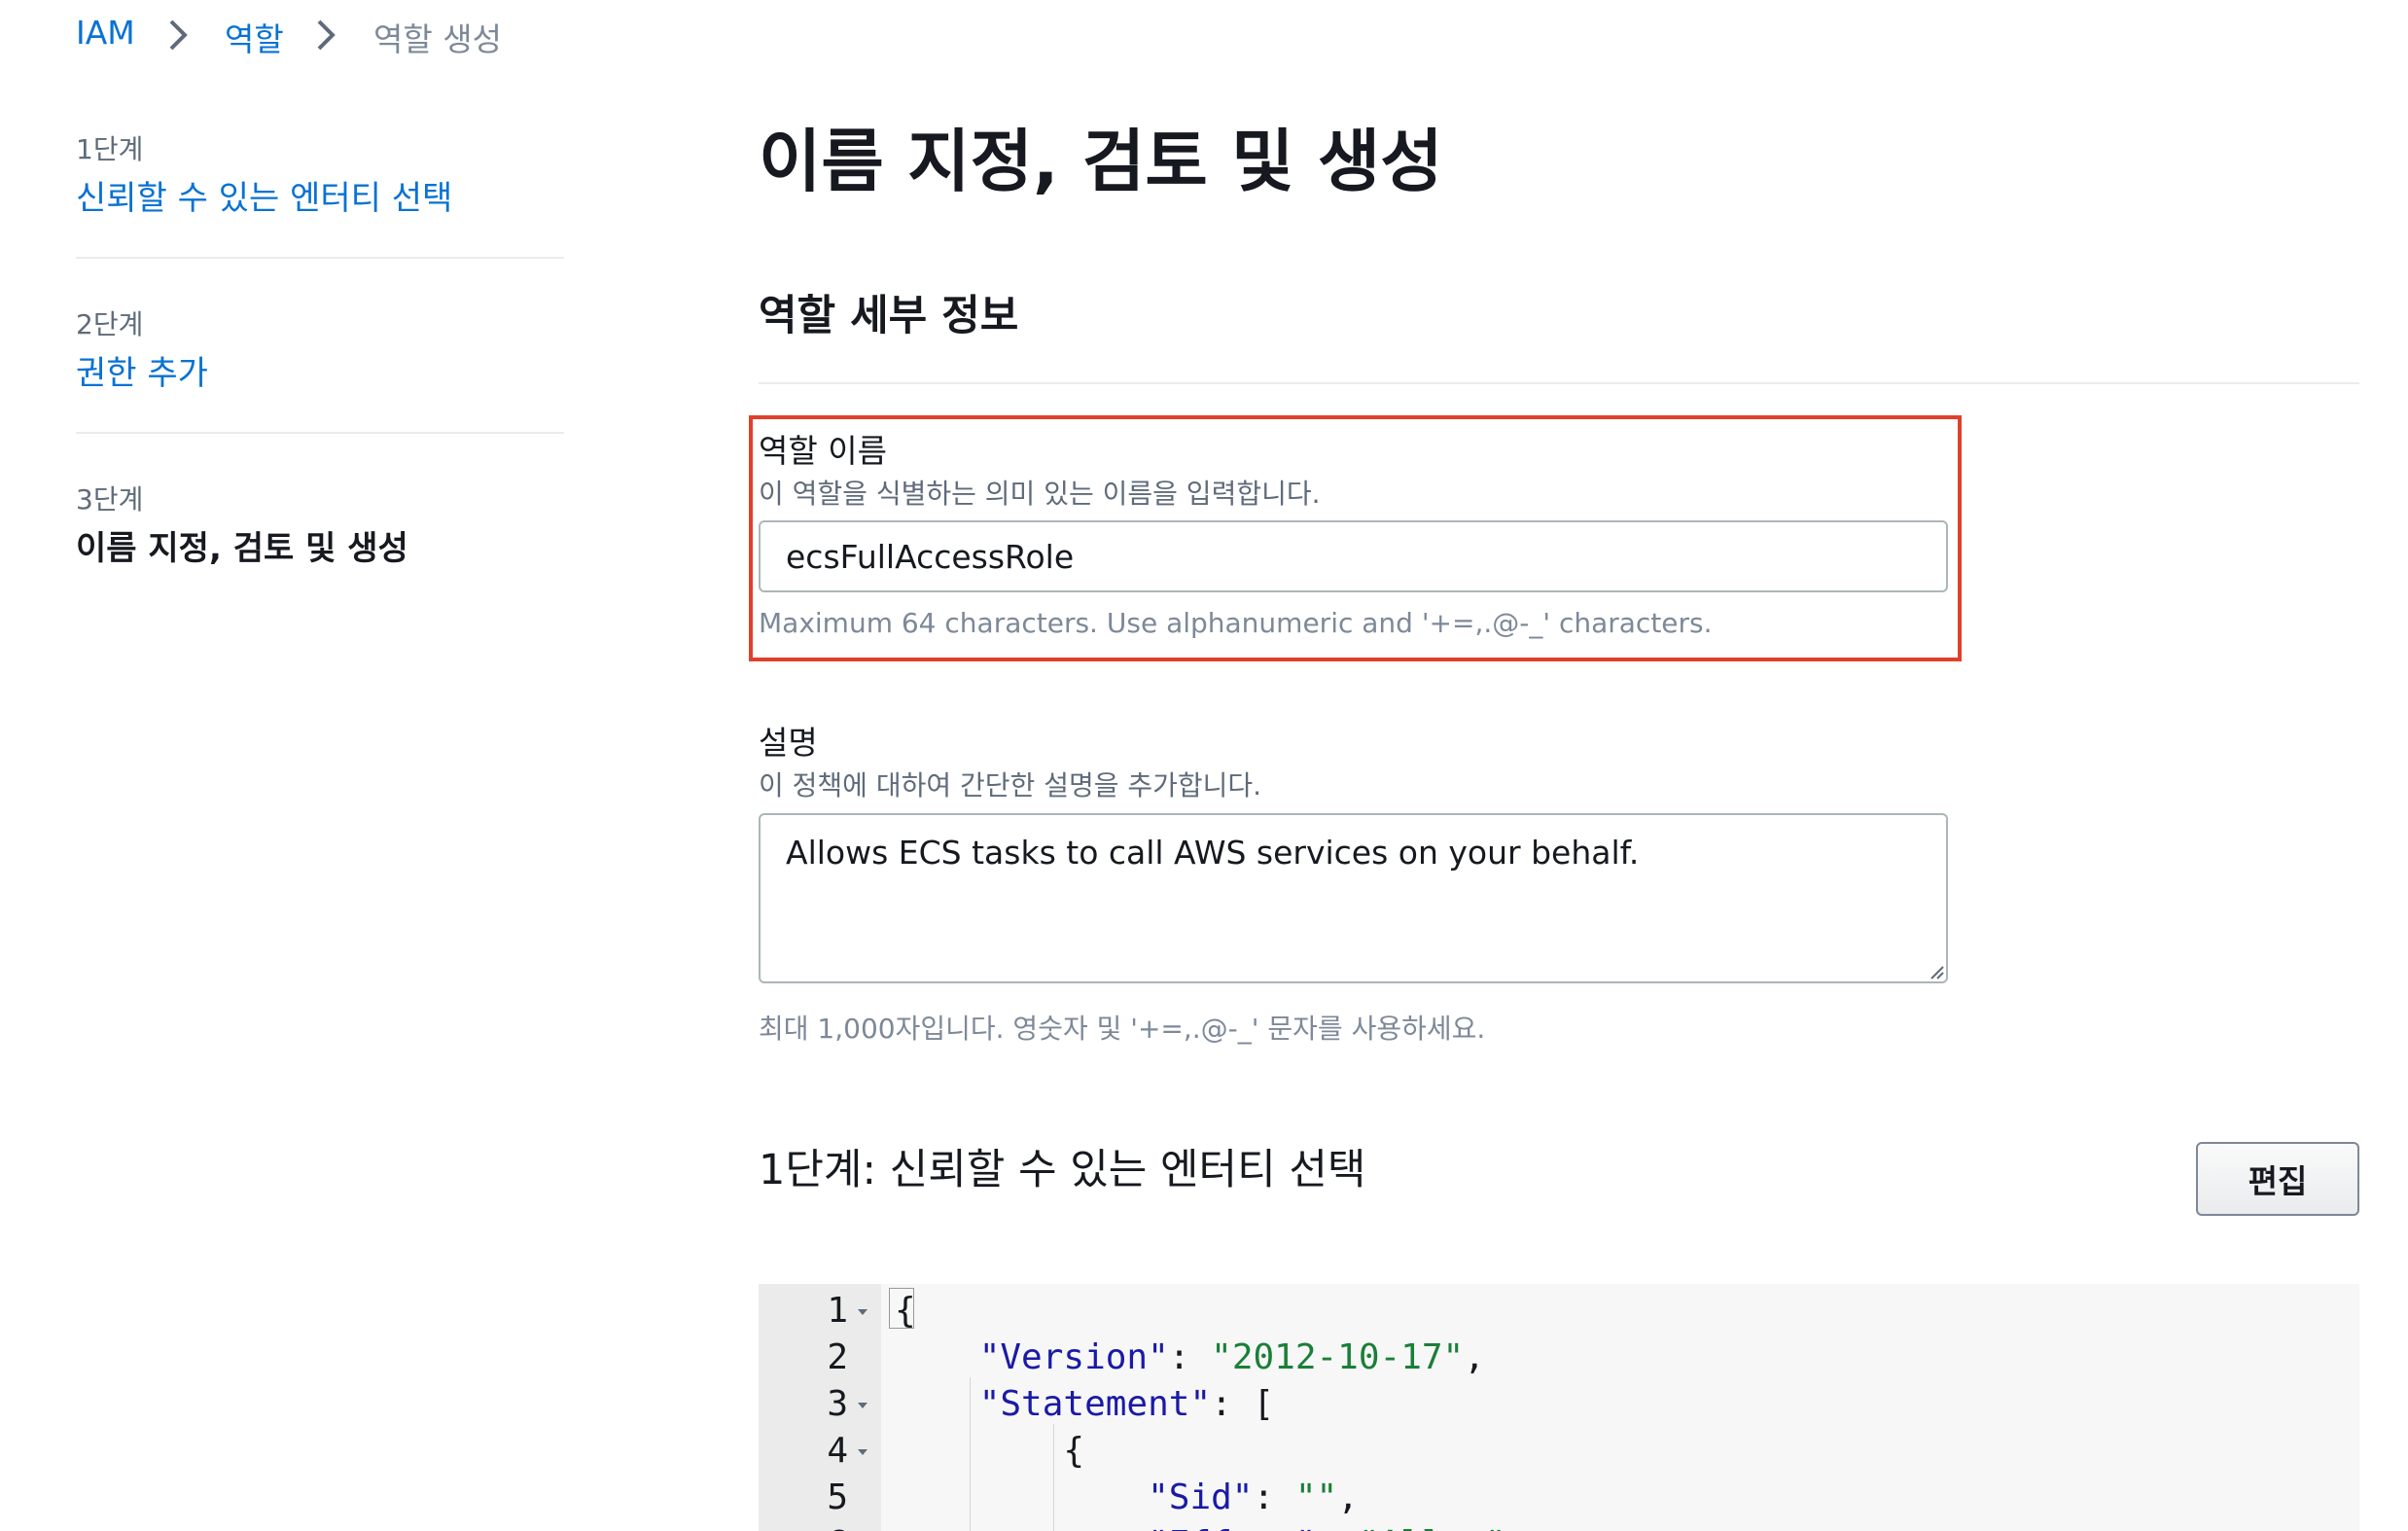 The width and height of the screenshot is (2408, 1531). What do you see at coordinates (837, 1497) in the screenshot?
I see `line-number: 5` at bounding box center [837, 1497].